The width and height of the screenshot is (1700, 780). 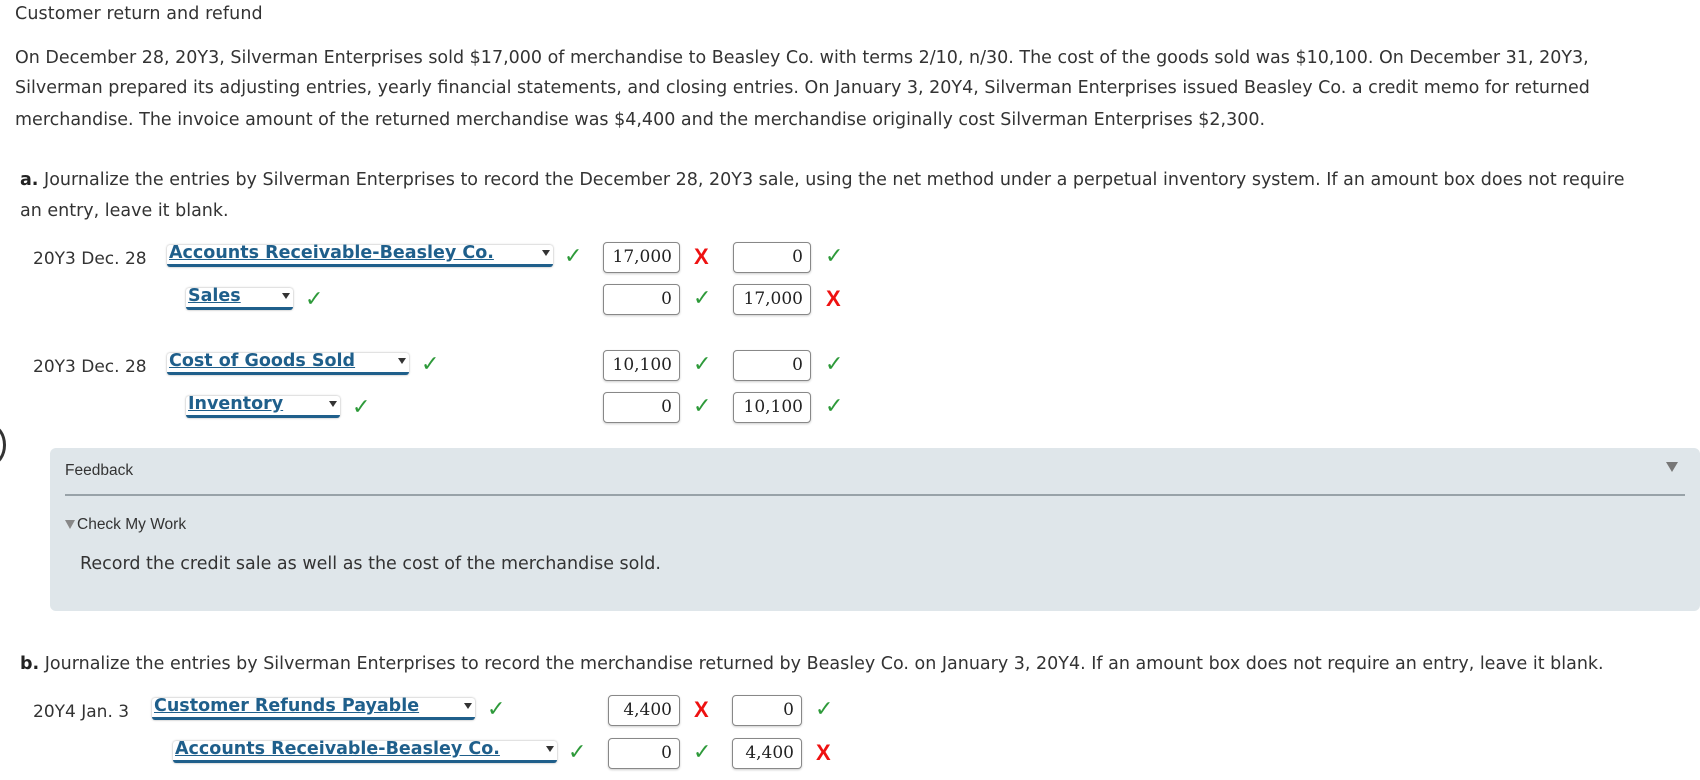 What do you see at coordinates (214, 296) in the screenshot?
I see `account-select-value: Sales` at bounding box center [214, 296].